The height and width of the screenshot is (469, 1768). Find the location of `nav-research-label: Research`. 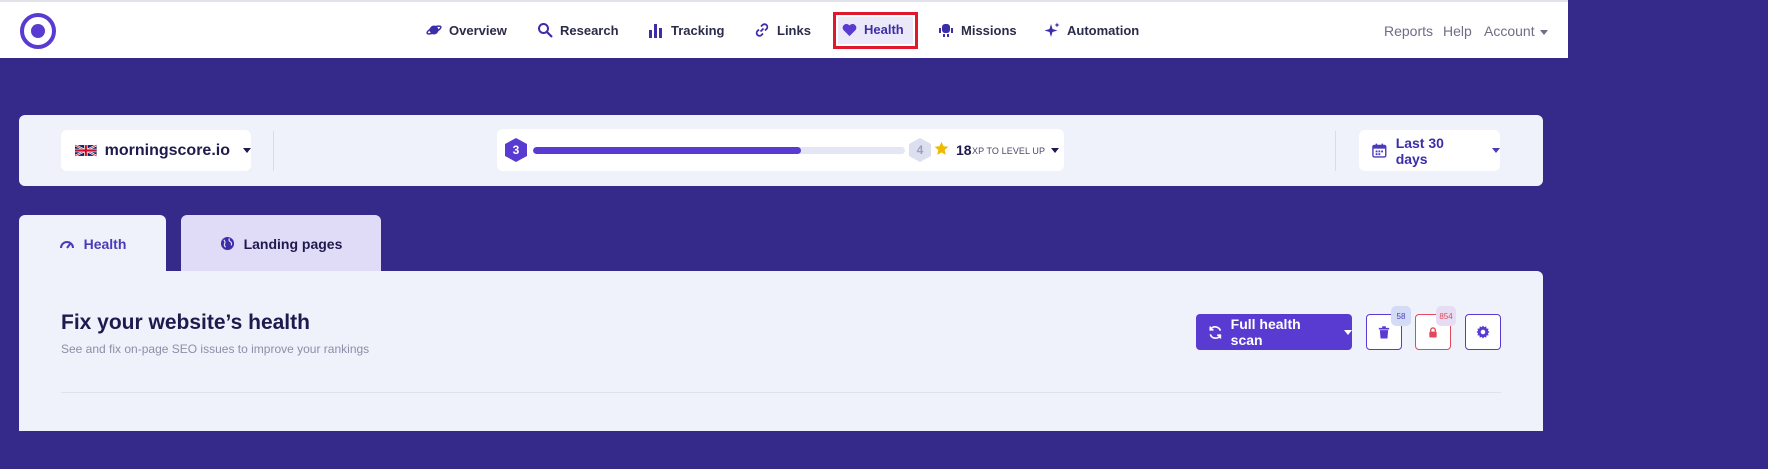

nav-research-label: Research is located at coordinates (589, 30).